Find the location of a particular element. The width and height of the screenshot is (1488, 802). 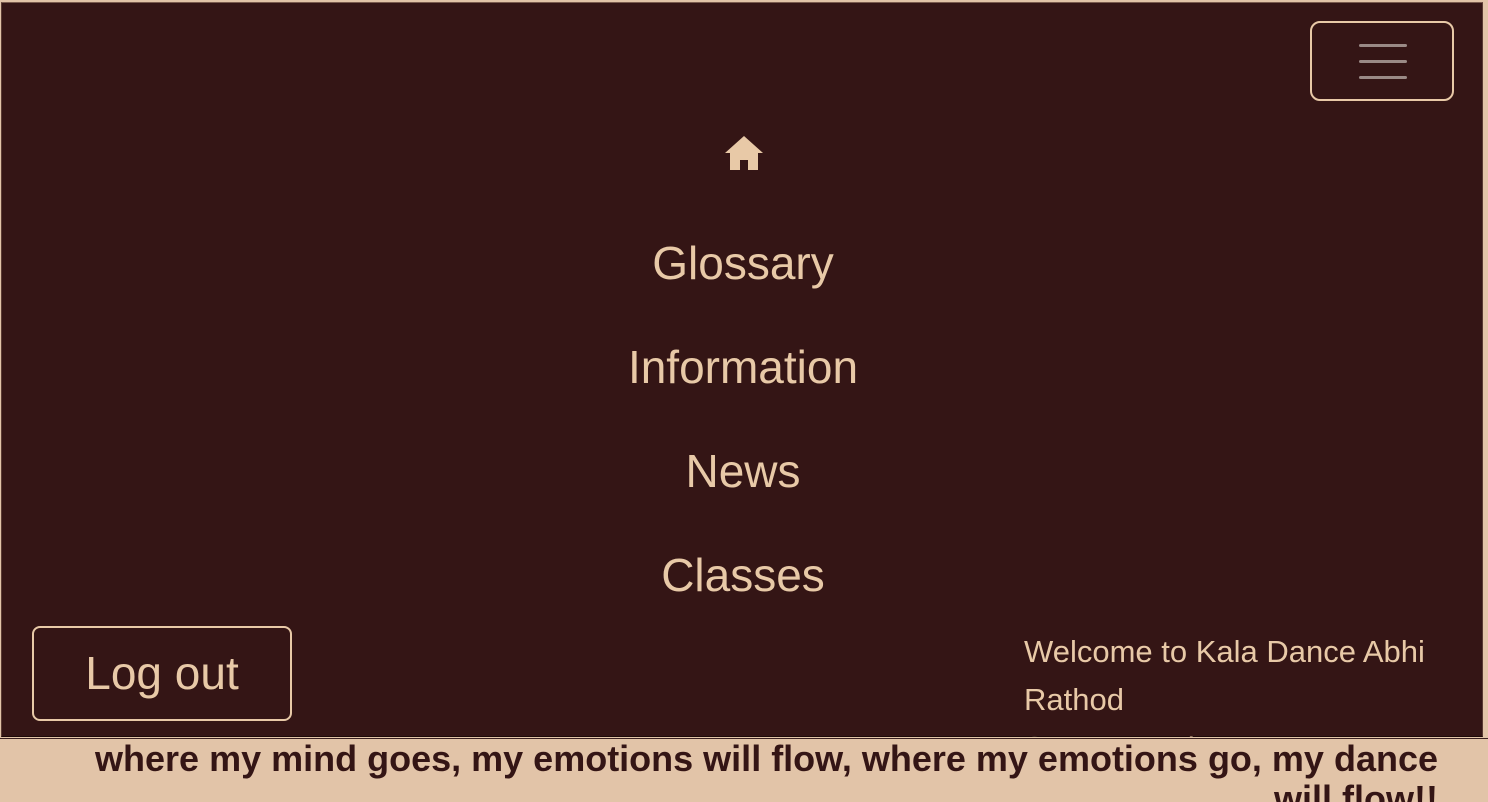

logout-button: Log out is located at coordinates (162, 673).